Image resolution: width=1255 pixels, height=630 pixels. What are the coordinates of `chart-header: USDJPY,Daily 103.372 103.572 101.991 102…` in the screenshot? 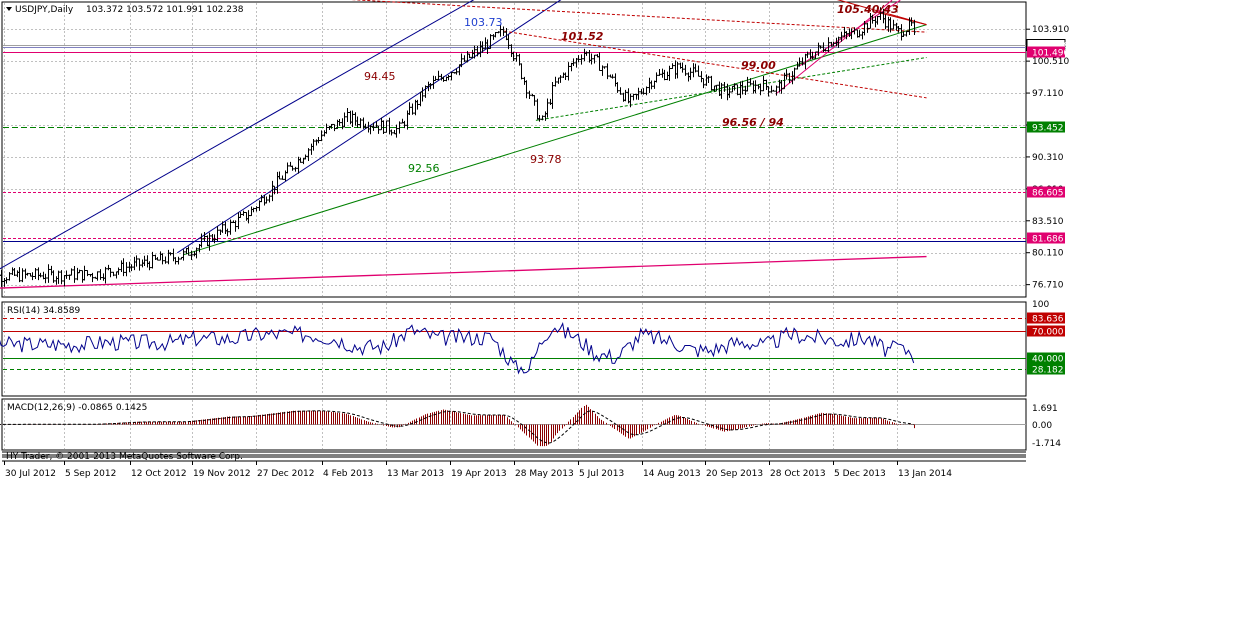 It's located at (125, 10).